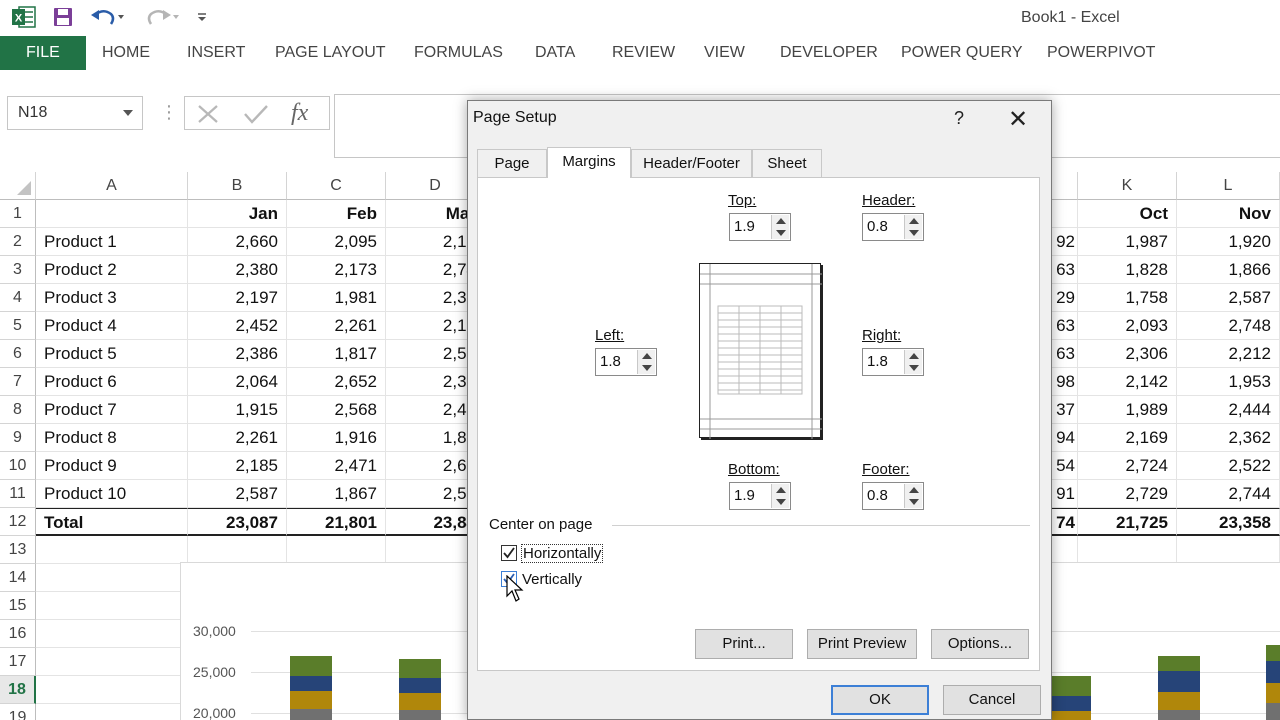 This screenshot has width=1280, height=720. Describe the element at coordinates (18, 494) in the screenshot. I see `row-header-11: 11` at that location.